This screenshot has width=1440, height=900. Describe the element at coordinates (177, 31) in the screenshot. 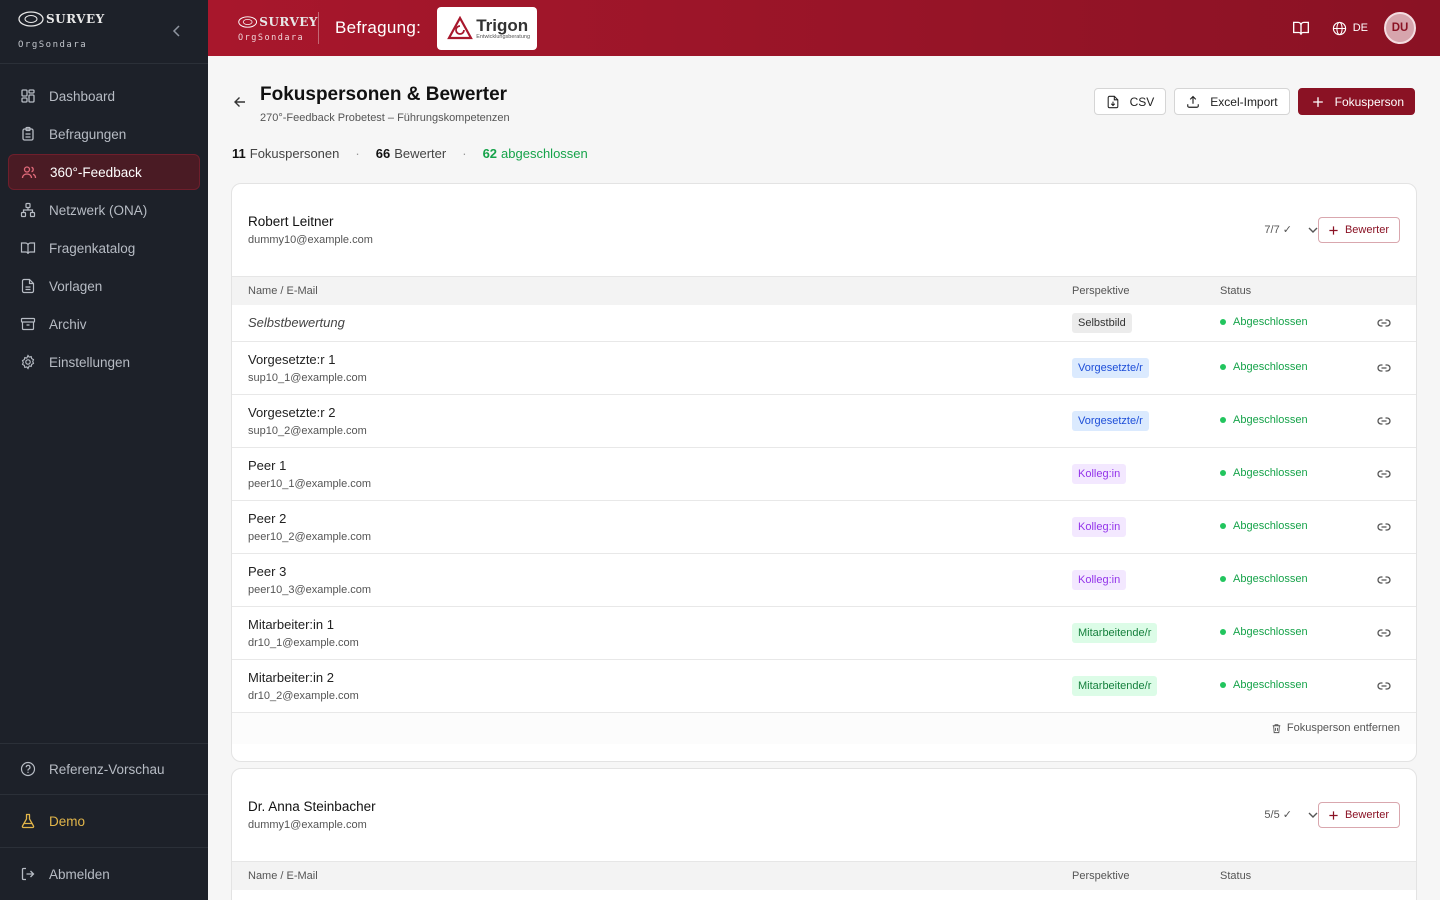

I see `collapse-sidebar-icon` at that location.